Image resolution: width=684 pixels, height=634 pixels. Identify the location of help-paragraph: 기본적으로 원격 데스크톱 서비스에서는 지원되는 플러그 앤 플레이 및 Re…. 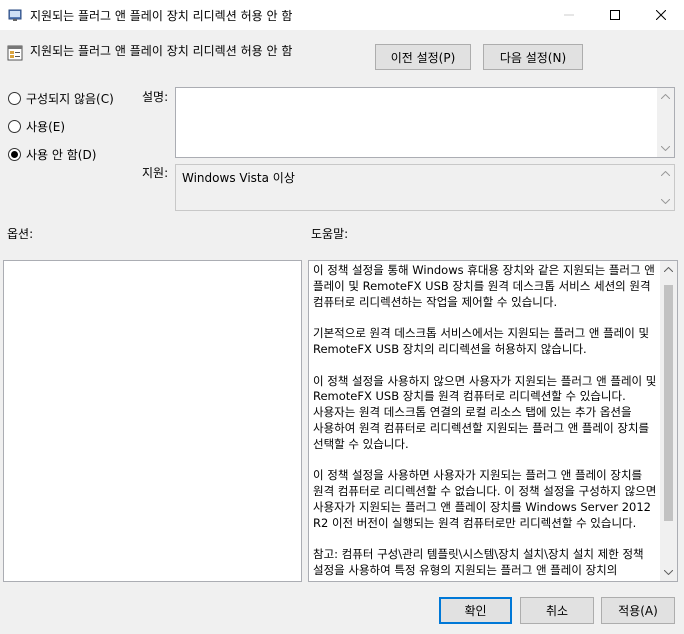
(481, 341).